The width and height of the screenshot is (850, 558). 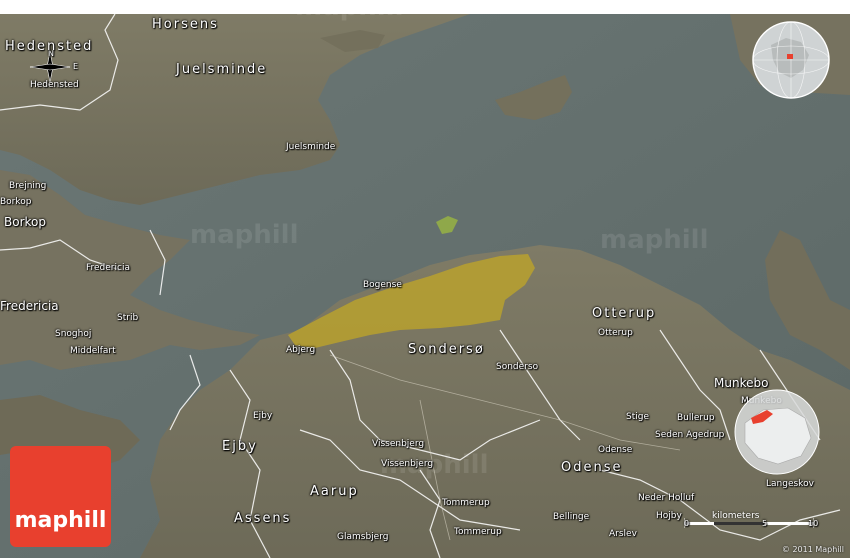 I want to click on label-brejning: Brejning, so click(x=28, y=186).